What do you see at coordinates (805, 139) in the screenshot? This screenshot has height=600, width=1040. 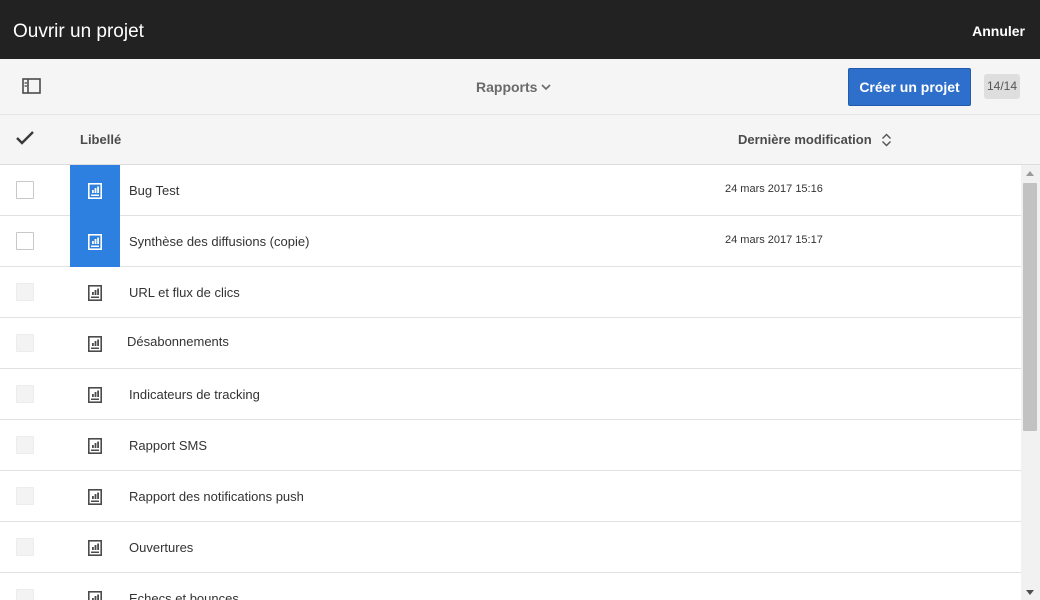 I see `column-header-last-modified-label: Dernière modification` at bounding box center [805, 139].